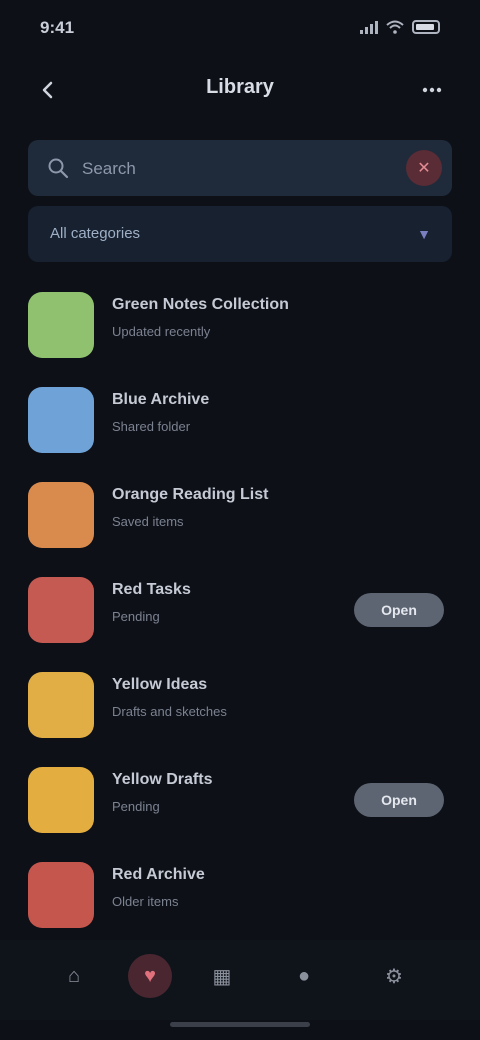  What do you see at coordinates (240, 697) in the screenshot?
I see `list-item: Yellow Ideas Drafts and sketches` at bounding box center [240, 697].